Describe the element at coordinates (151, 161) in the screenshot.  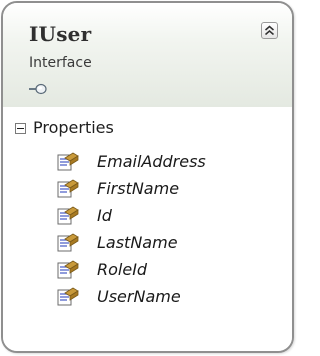
I see `property-name: EmailAddress` at that location.